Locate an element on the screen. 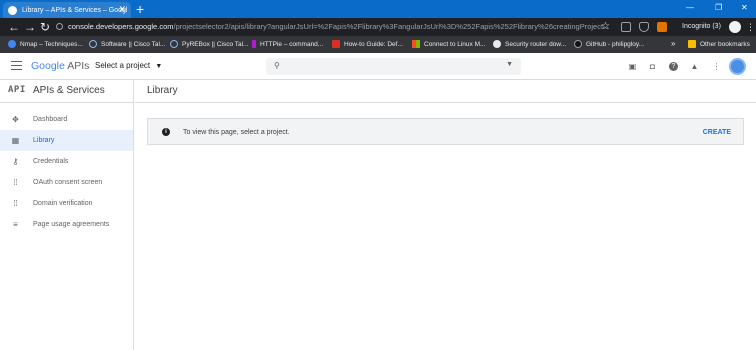 The width and height of the screenshot is (756, 350). browser-tab: Library – APIs & Services – Googl ✕ is located at coordinates (67, 10).